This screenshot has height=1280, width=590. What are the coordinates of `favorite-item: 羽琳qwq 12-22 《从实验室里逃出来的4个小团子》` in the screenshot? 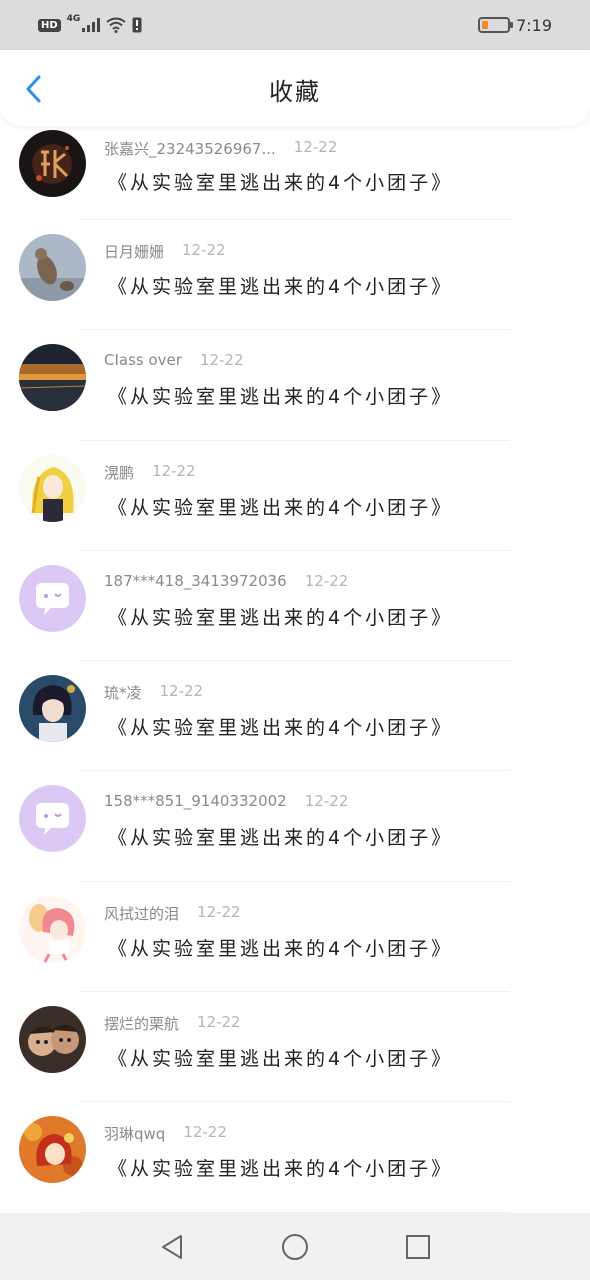 It's located at (295, 1157).